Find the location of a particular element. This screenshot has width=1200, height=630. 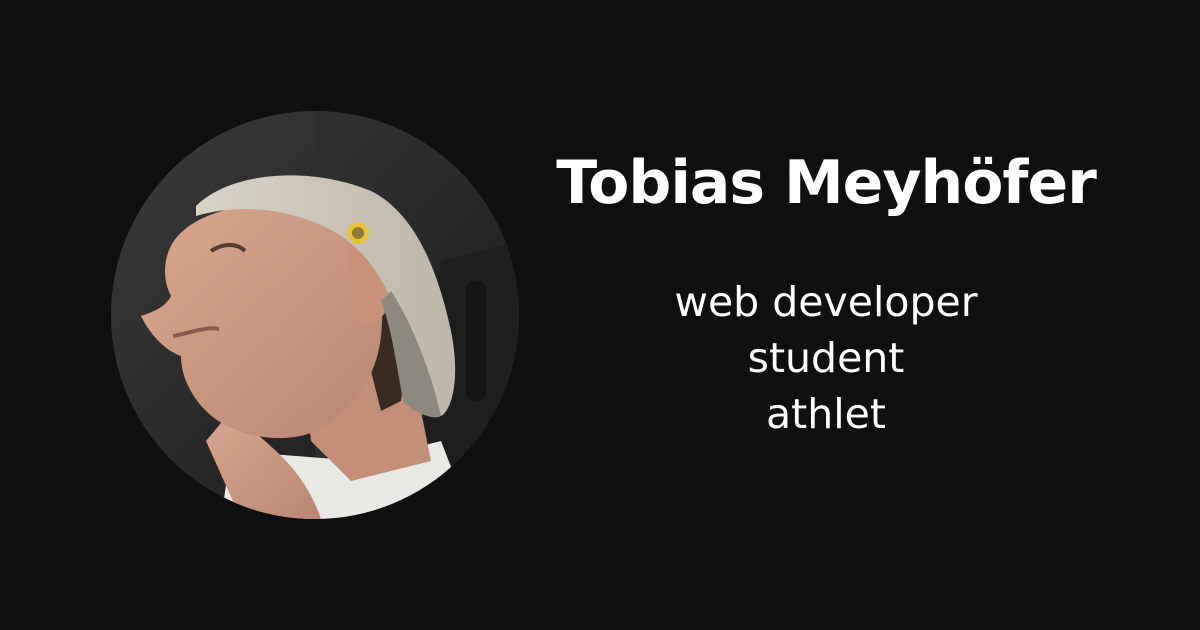

role-list: web developer student athlet is located at coordinates (826, 358).